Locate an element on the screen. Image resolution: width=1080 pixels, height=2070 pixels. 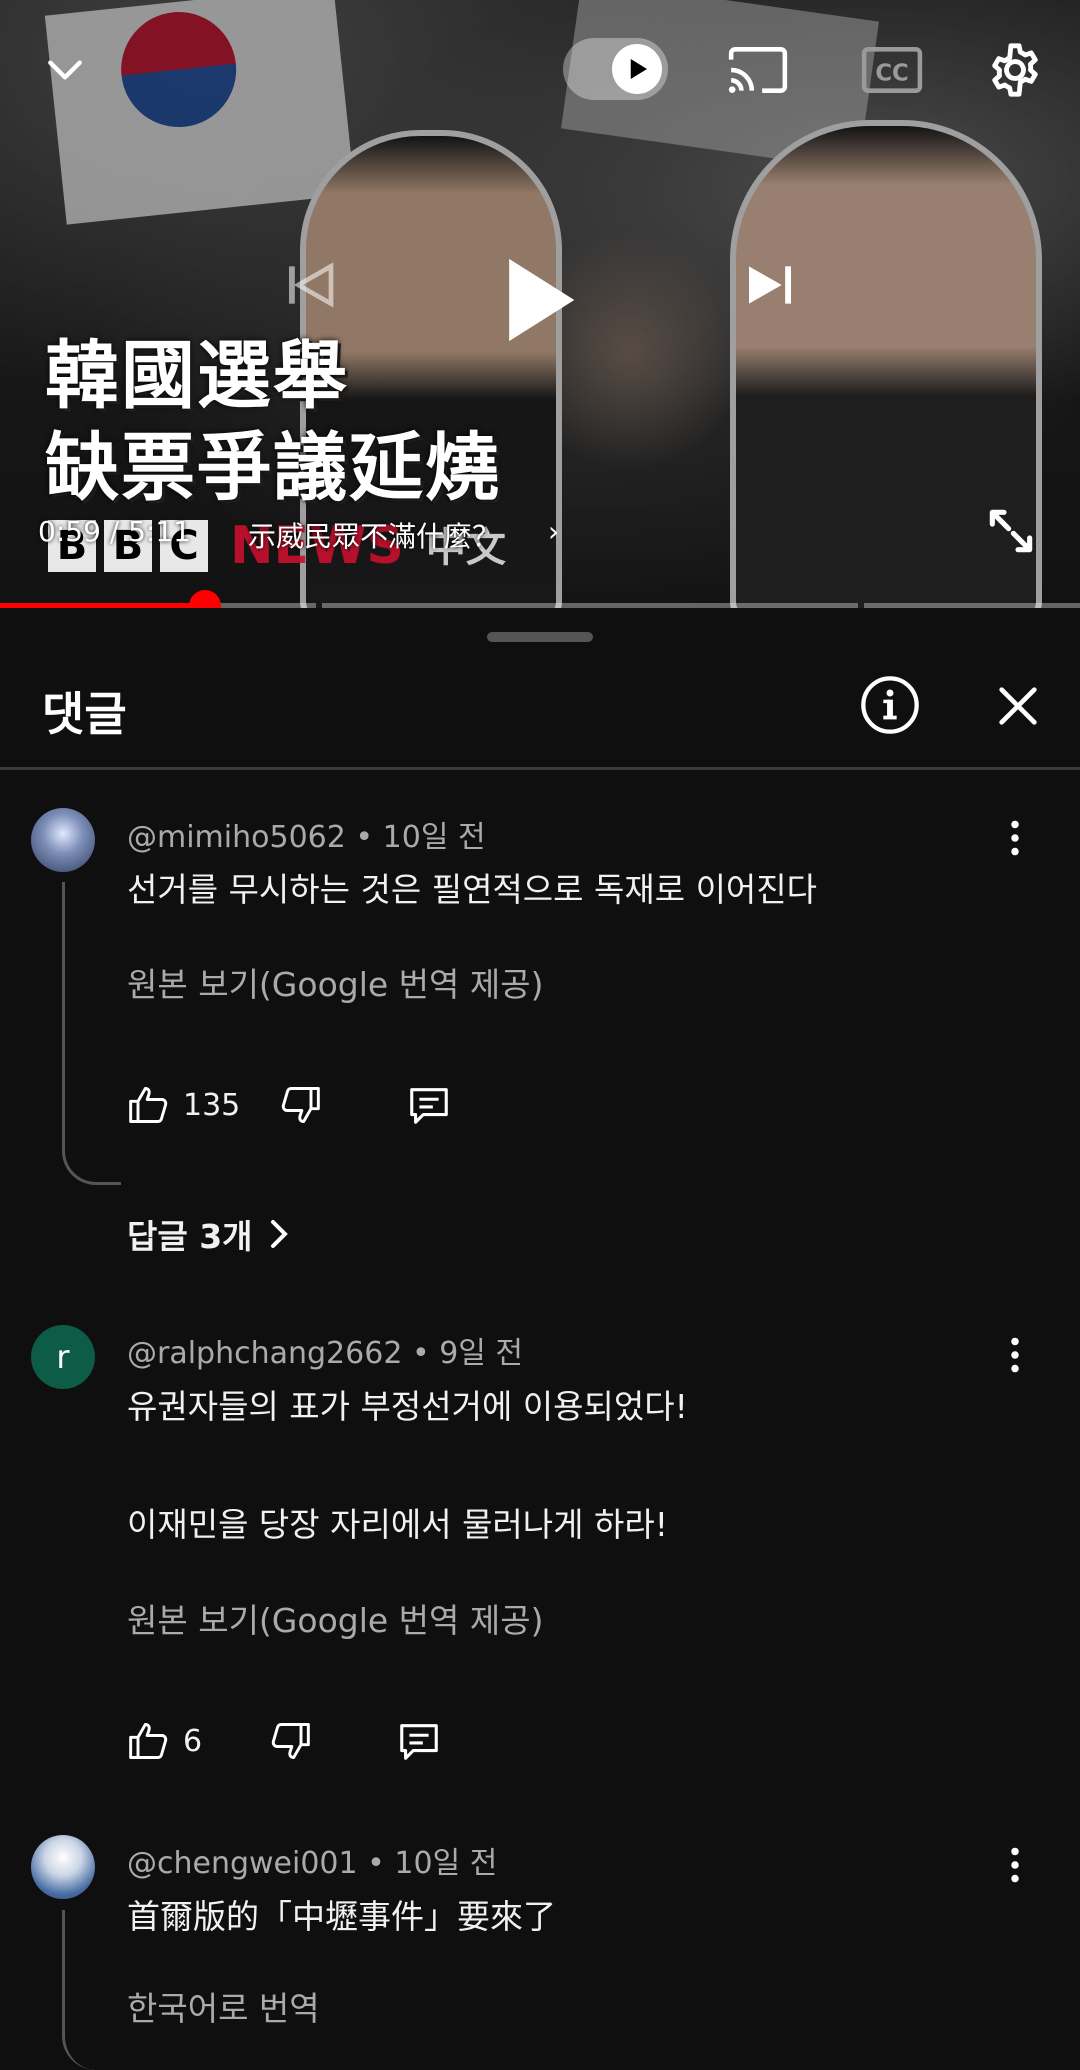
panel-title: 댓글 is located at coordinates (84, 714).